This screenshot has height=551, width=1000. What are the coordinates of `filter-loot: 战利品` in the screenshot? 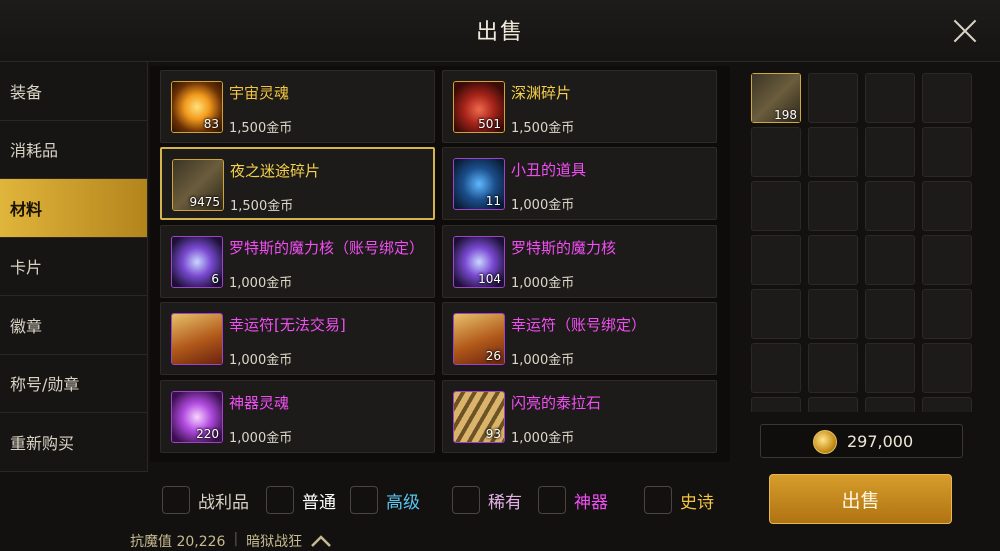 It's located at (205, 500).